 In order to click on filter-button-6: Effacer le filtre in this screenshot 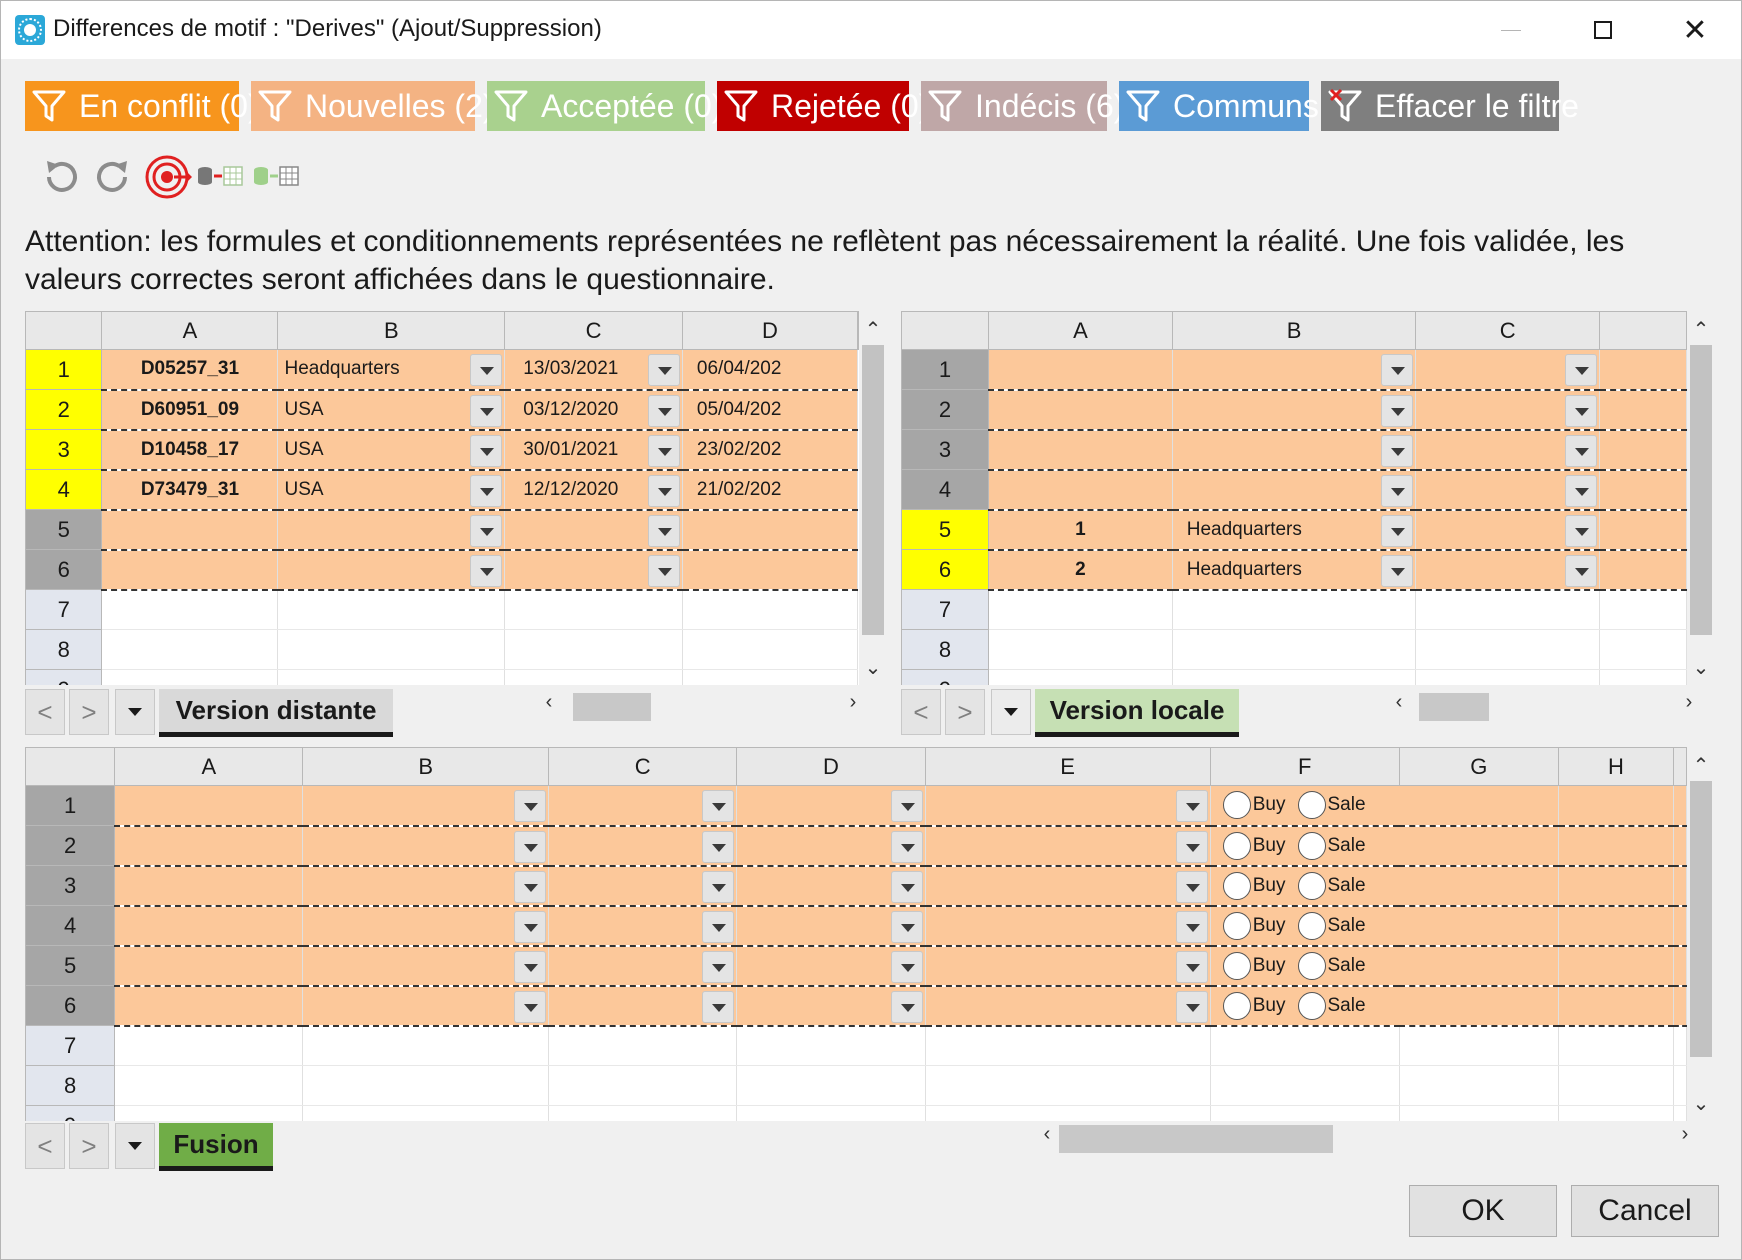, I will do `click(1450, 106)`.